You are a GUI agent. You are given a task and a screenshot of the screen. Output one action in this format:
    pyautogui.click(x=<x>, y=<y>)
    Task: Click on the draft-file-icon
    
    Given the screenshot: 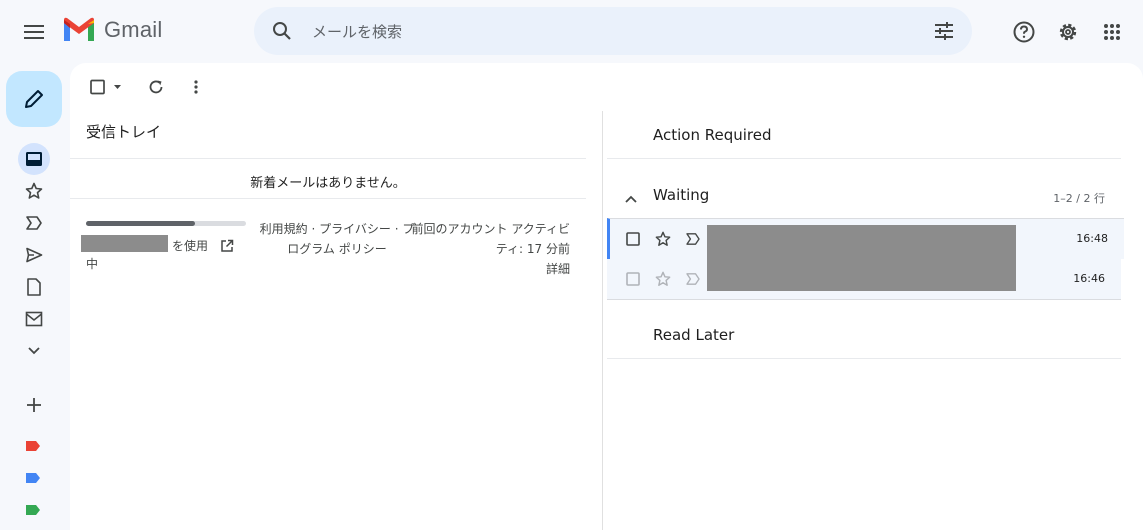 What is the action you would take?
    pyautogui.click(x=34, y=287)
    